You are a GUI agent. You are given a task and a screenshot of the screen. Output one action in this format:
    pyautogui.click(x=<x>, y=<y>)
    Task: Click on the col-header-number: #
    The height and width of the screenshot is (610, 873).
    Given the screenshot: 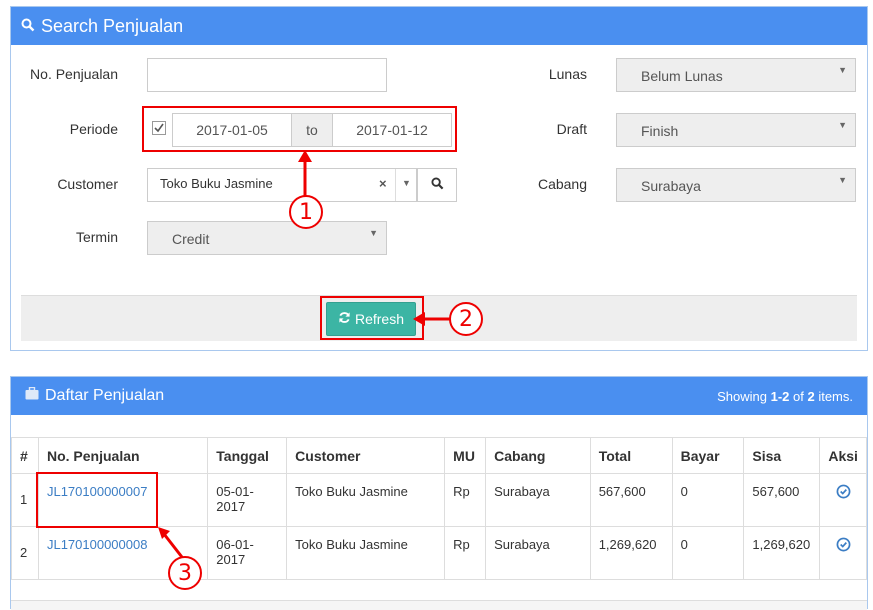 What is the action you would take?
    pyautogui.click(x=25, y=455)
    